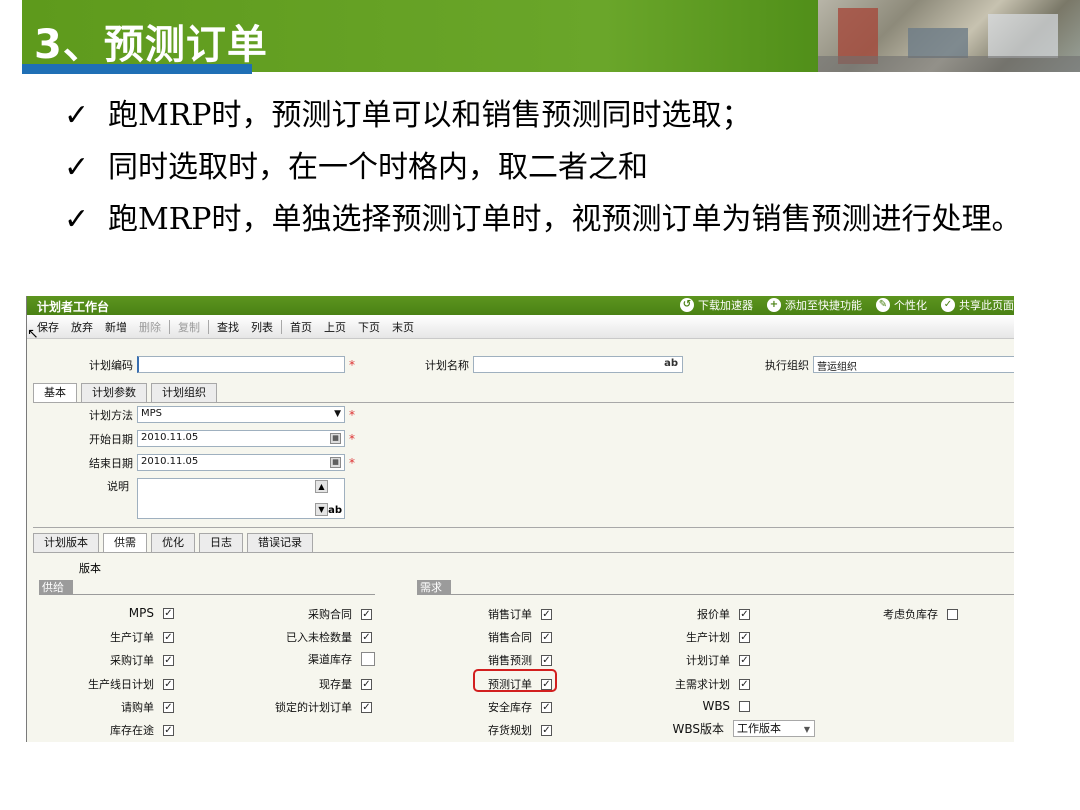  Describe the element at coordinates (688, 684) in the screenshot. I see `checkbox-master-demand-plan: 主需求计划 ✓` at that location.